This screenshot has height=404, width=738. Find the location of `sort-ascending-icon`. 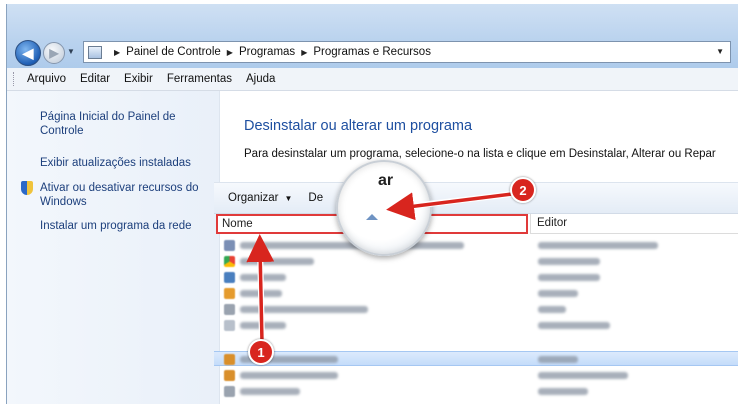

sort-ascending-icon is located at coordinates (372, 217).